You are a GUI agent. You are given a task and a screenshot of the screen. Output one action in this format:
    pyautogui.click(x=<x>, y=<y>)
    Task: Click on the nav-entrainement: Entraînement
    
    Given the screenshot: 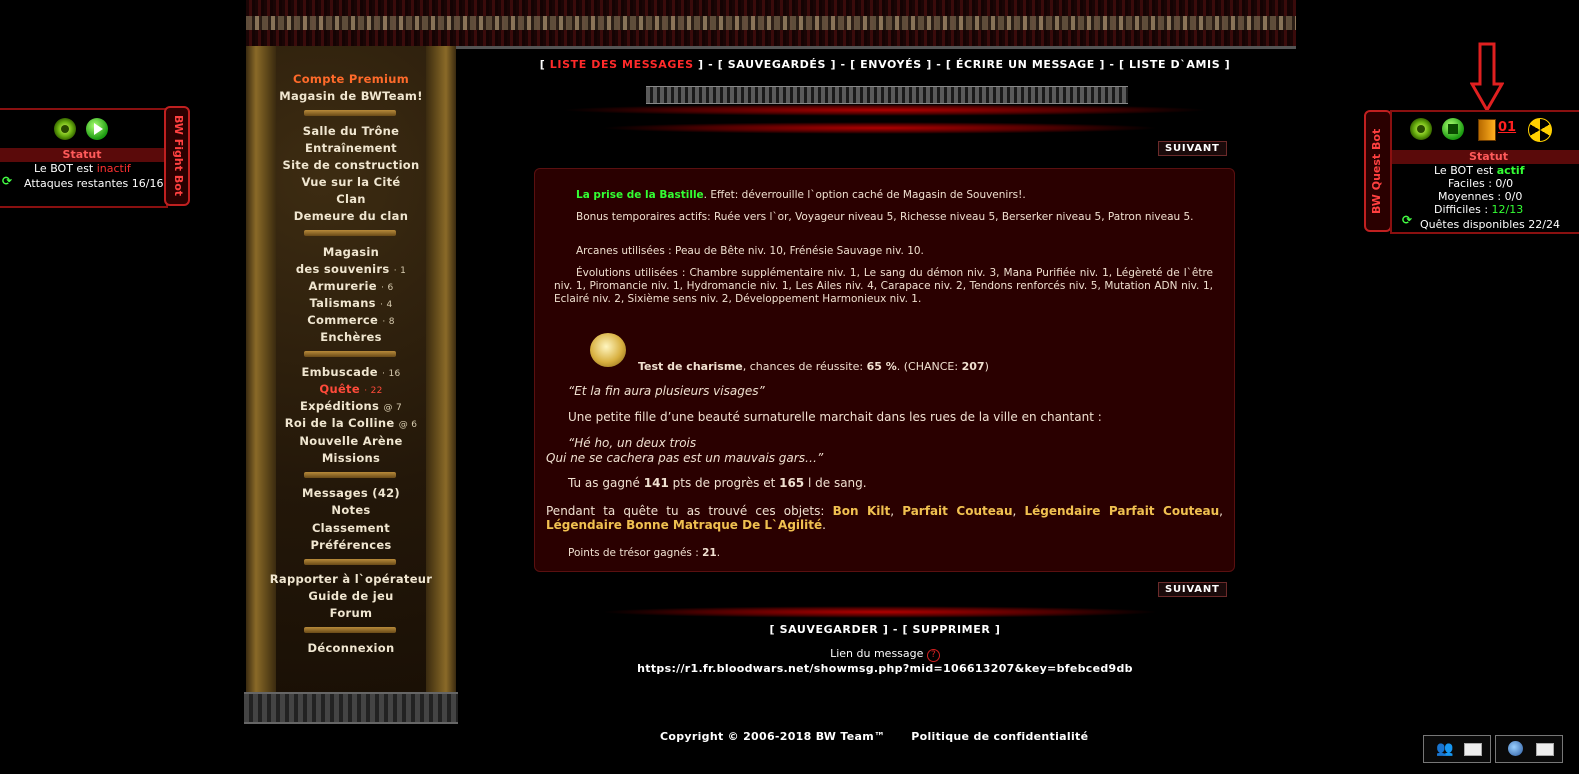 What is the action you would take?
    pyautogui.click(x=351, y=148)
    